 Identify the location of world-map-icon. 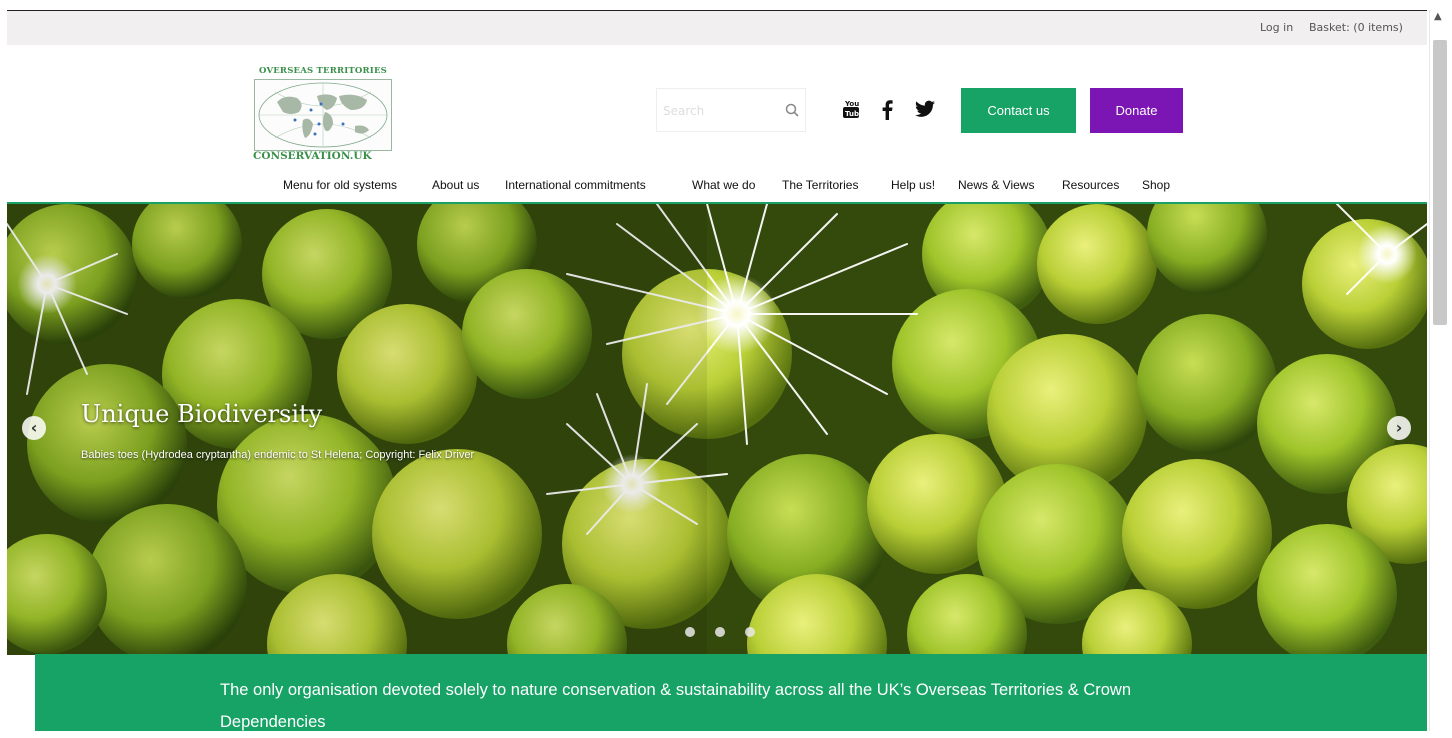
(323, 115).